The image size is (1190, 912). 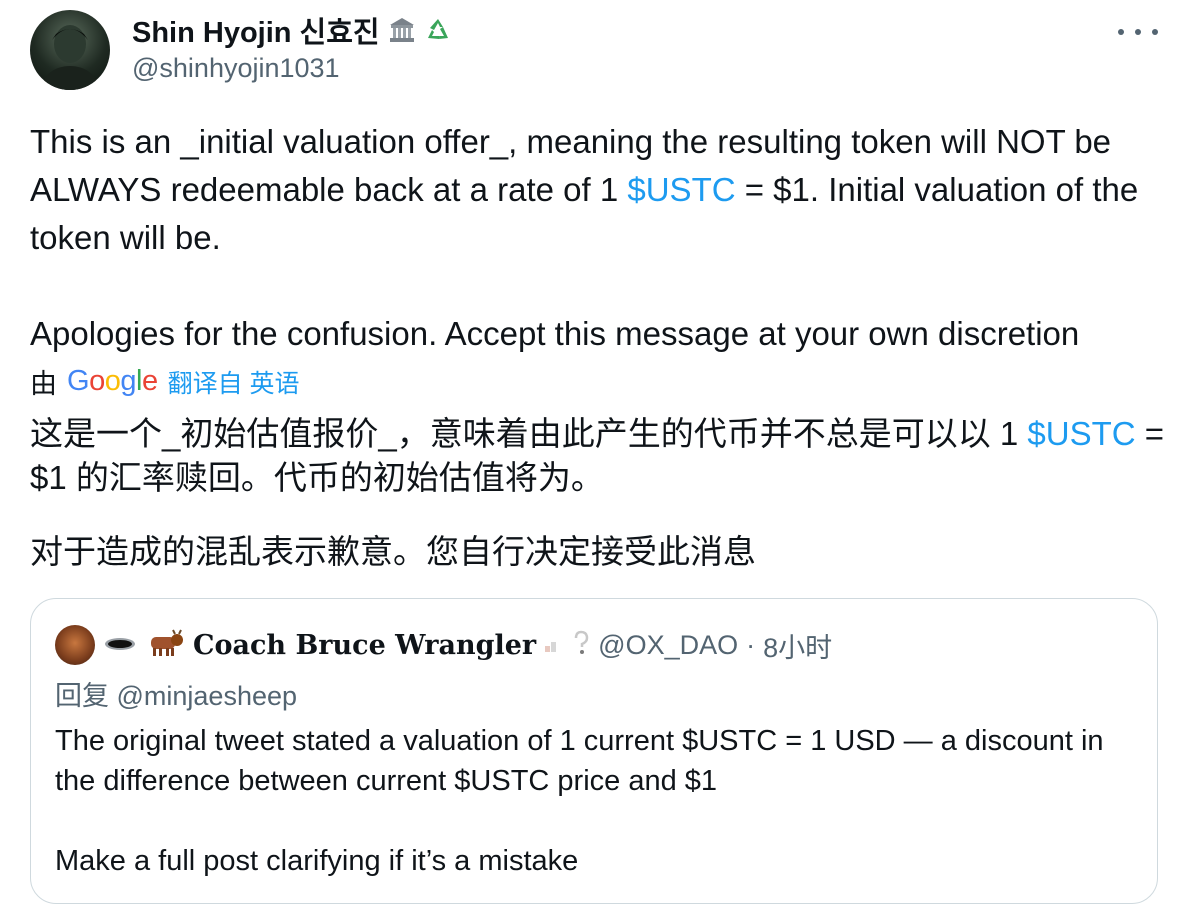 I want to click on hole-icon, so click(x=120, y=645).